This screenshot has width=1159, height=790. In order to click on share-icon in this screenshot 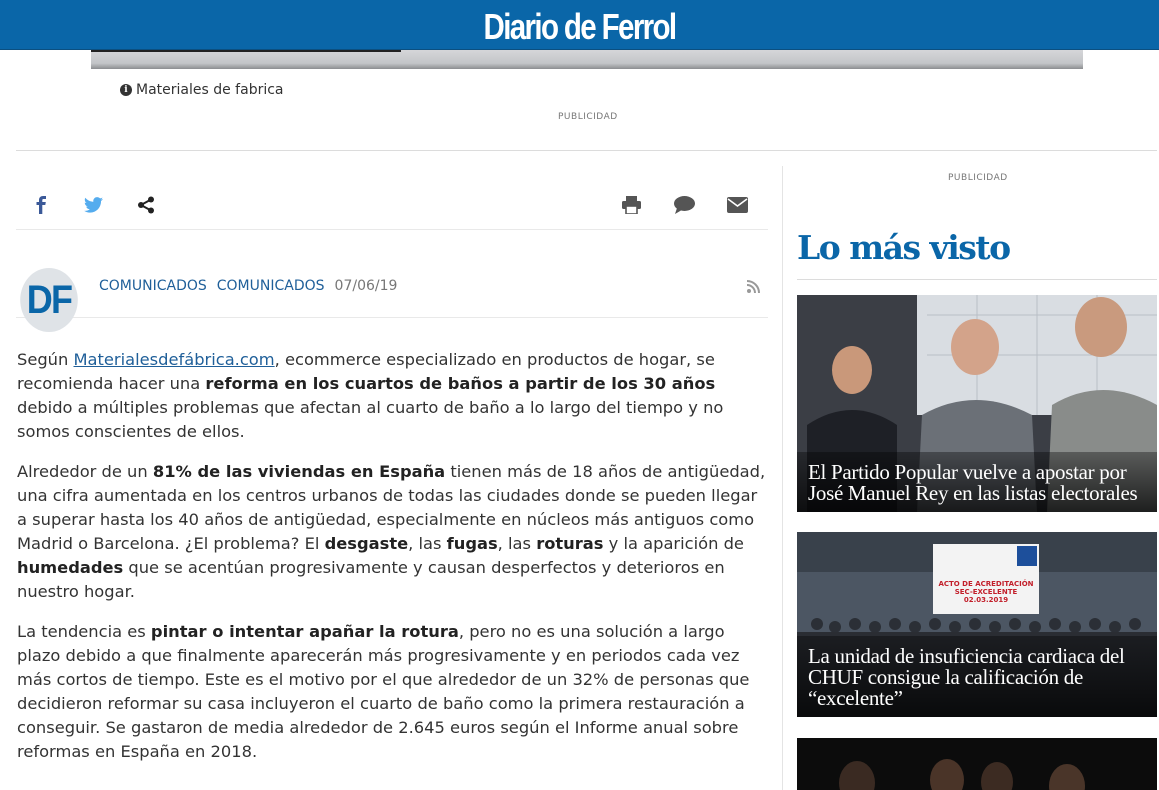, I will do `click(146, 205)`.